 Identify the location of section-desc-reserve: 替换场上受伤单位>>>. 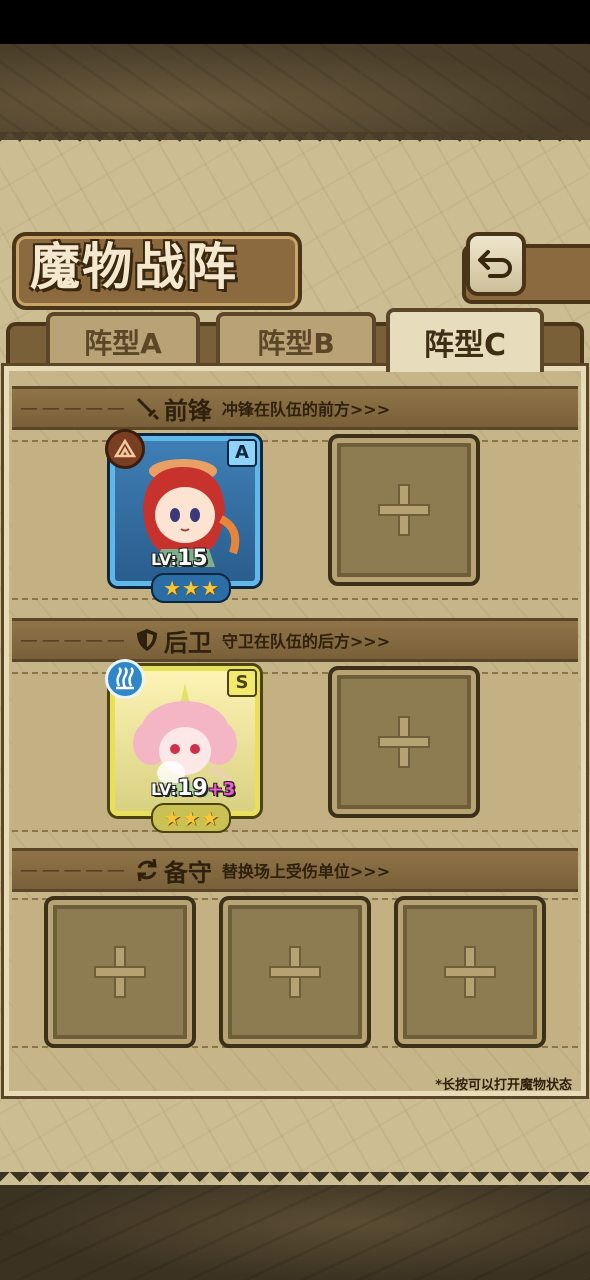
(306, 871).